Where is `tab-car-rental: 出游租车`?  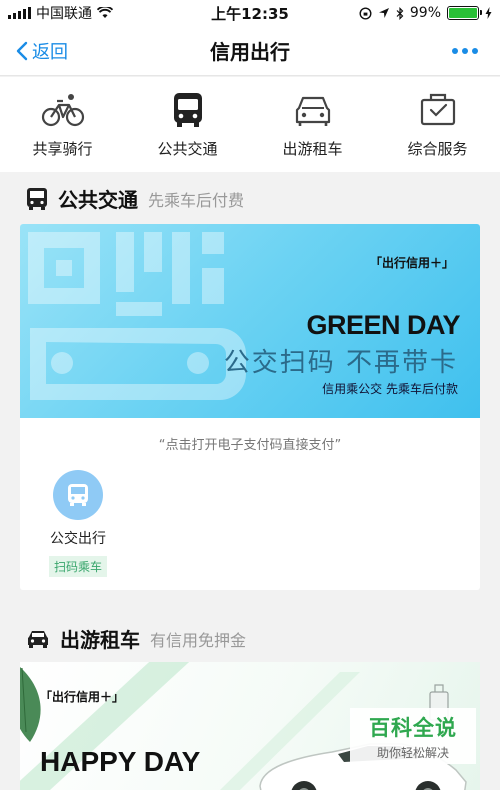 tab-car-rental: 出游租车 is located at coordinates (313, 124).